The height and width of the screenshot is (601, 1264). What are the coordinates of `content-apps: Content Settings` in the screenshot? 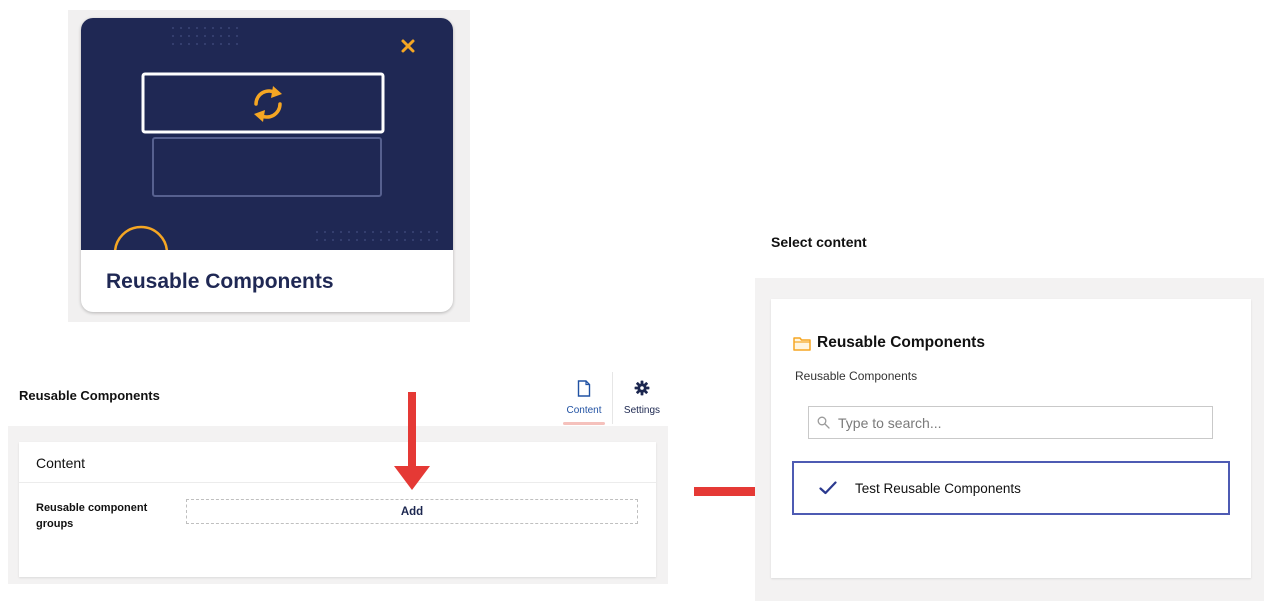 It's located at (613, 398).